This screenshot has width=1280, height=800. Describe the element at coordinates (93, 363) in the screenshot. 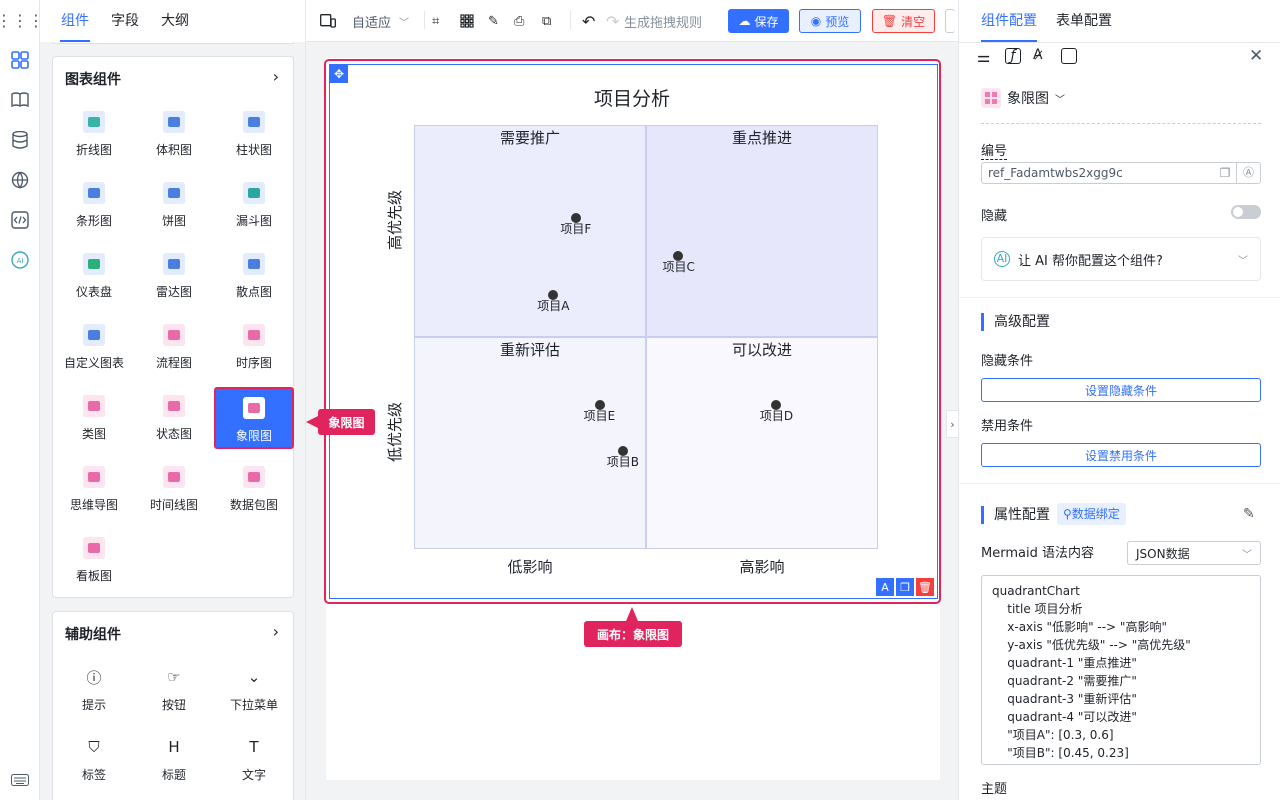

I see `chart-component-label: 自定义图表` at that location.